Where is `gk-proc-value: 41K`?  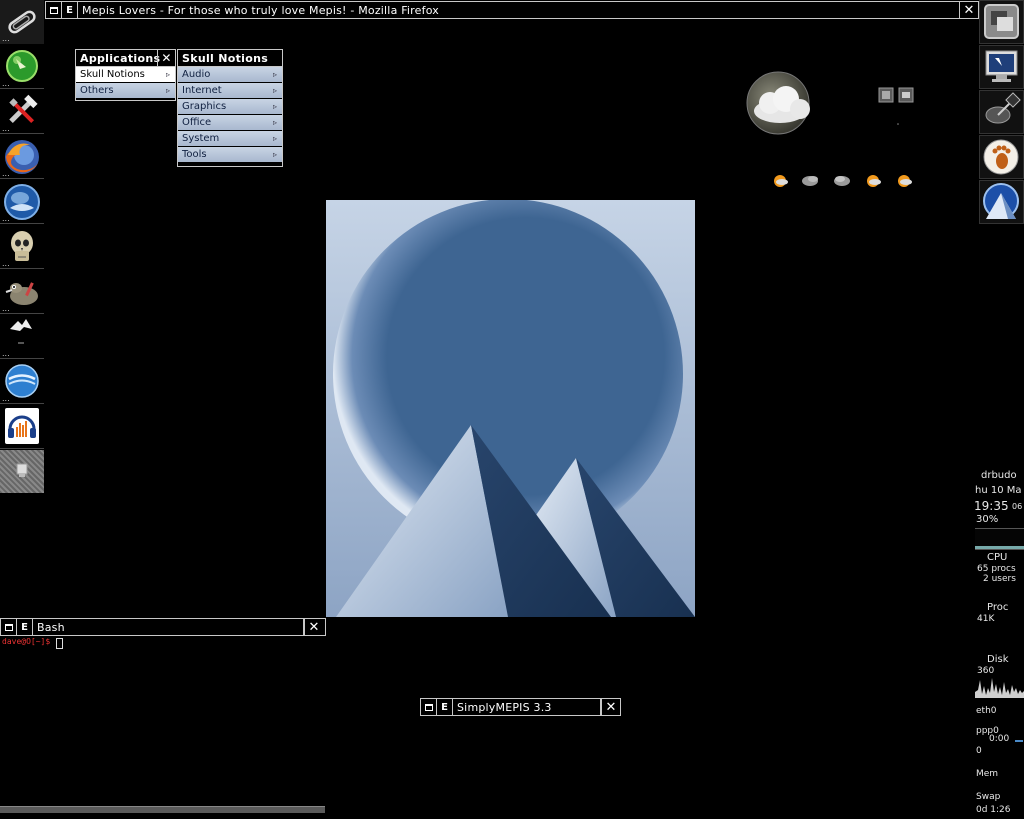
gk-proc-value: 41K is located at coordinates (986, 619).